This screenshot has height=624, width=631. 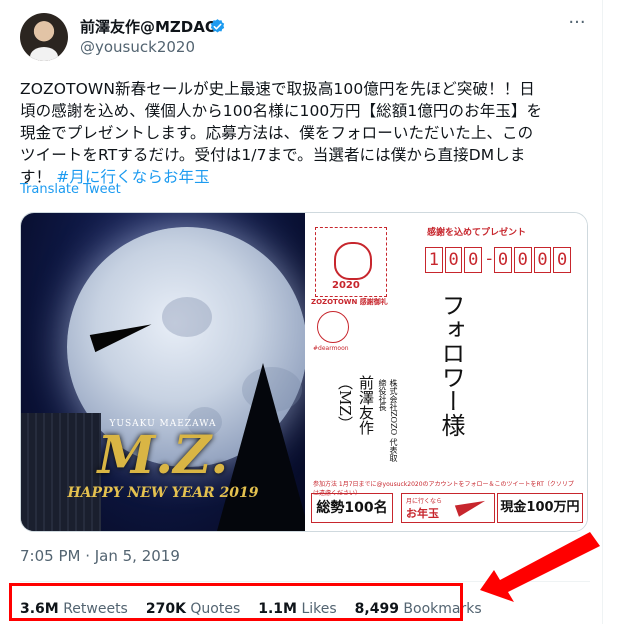 What do you see at coordinates (540, 508) in the screenshot?
I see `prize-amount: 現金100万円` at bounding box center [540, 508].